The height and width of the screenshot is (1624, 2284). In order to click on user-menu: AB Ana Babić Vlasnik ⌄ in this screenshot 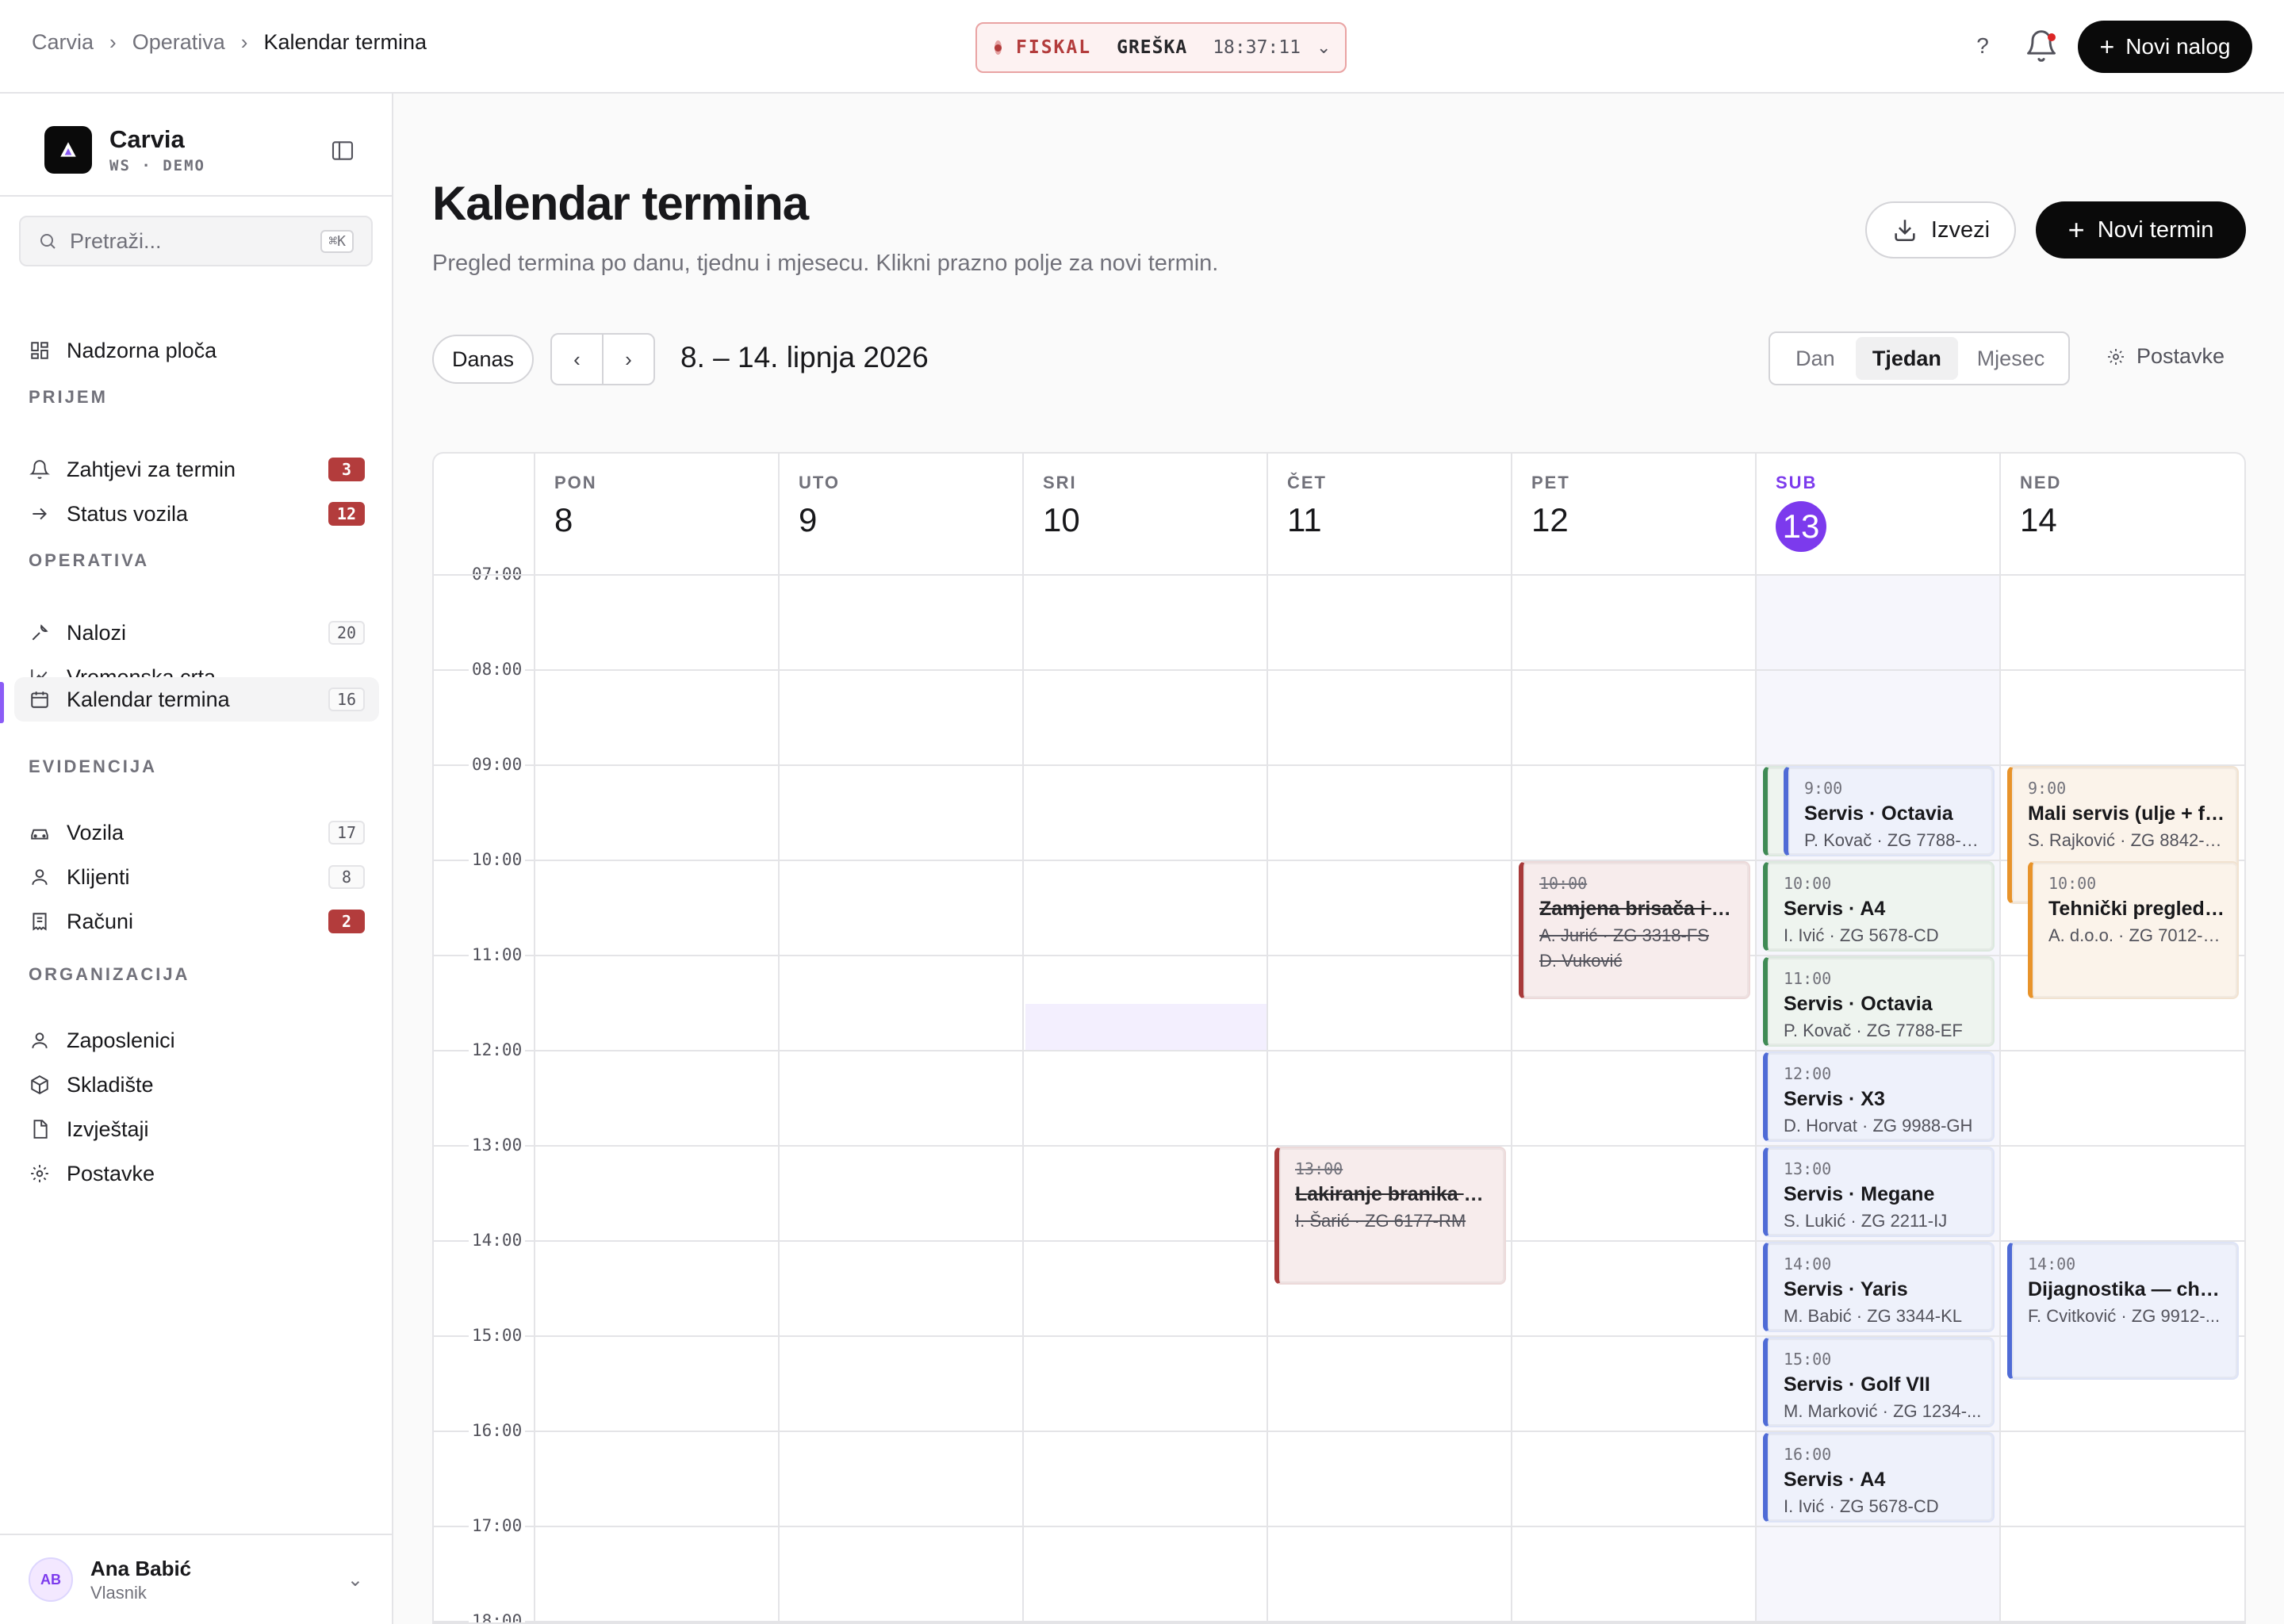, I will do `click(196, 1579)`.